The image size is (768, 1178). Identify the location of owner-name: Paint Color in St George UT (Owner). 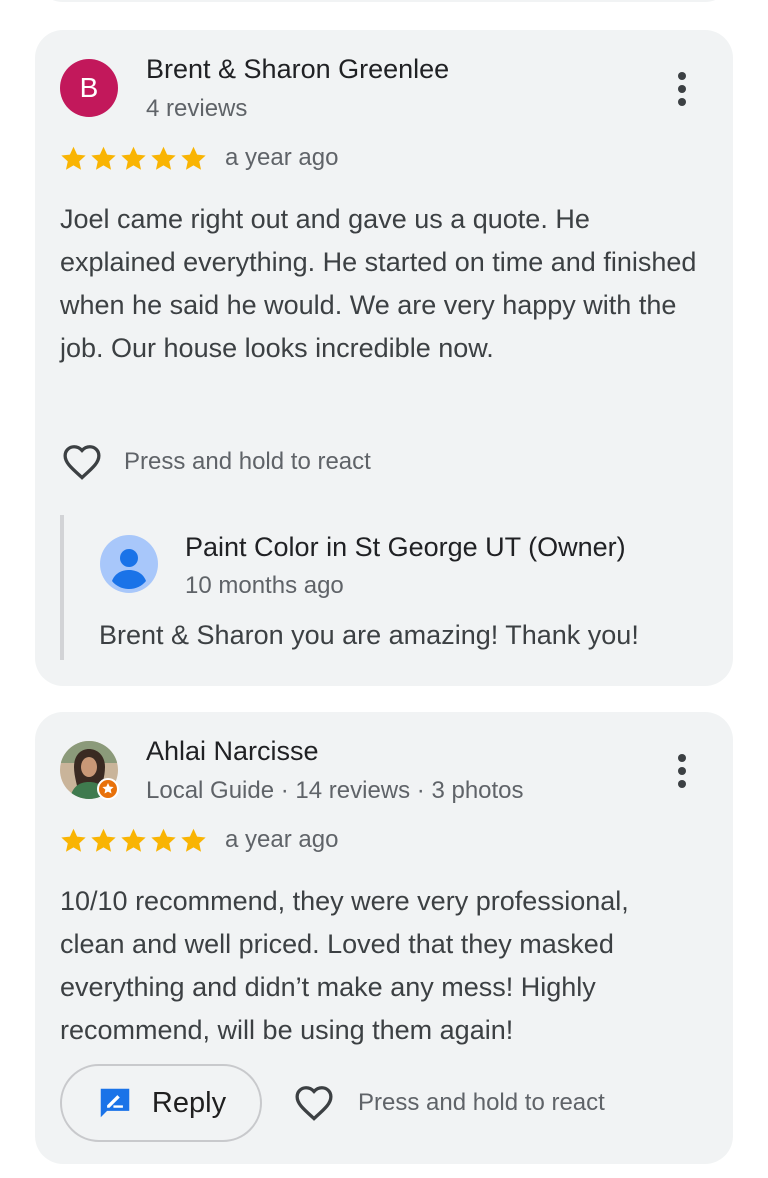
(405, 547).